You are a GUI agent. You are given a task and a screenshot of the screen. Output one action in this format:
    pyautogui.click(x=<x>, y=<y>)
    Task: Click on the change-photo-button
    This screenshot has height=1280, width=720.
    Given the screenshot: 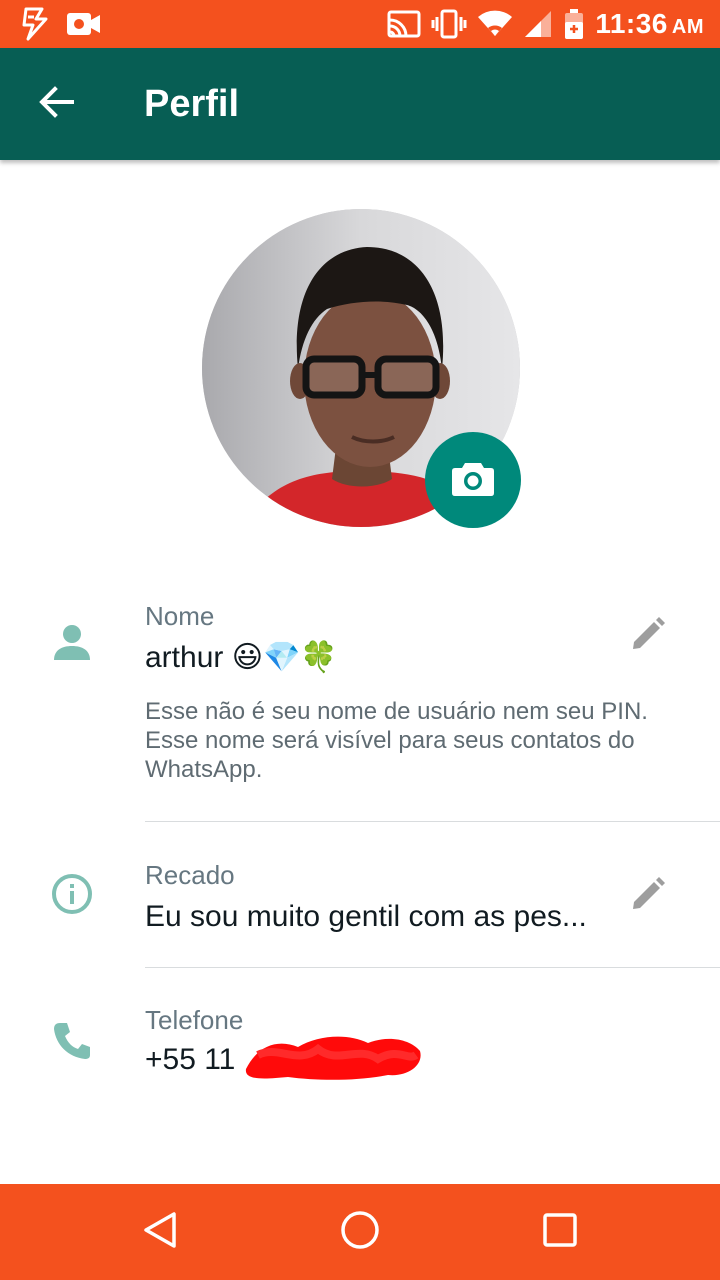 What is the action you would take?
    pyautogui.click(x=473, y=480)
    